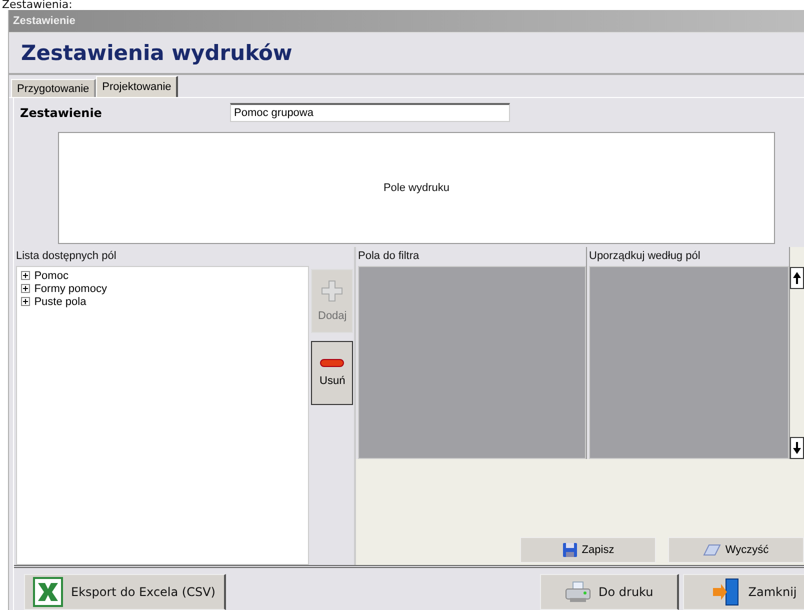  What do you see at coordinates (726, 592) in the screenshot?
I see `exit-door-icon` at bounding box center [726, 592].